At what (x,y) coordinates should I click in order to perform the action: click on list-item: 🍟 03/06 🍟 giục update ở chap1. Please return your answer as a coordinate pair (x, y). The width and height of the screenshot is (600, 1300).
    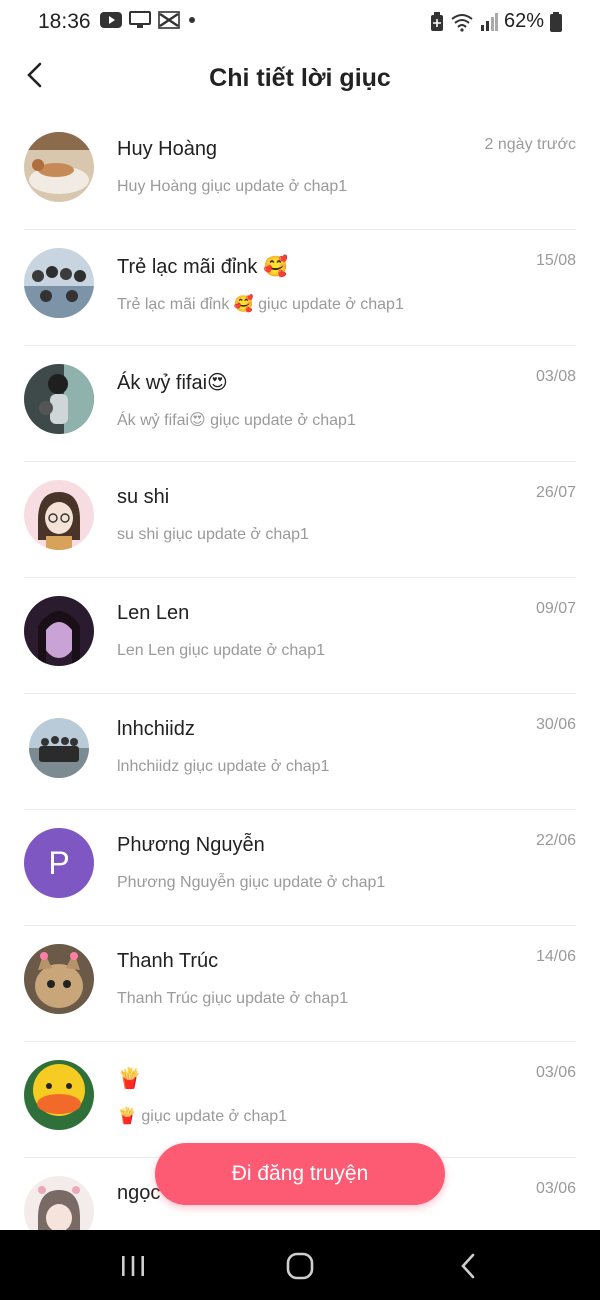
    Looking at the image, I should click on (300, 1100).